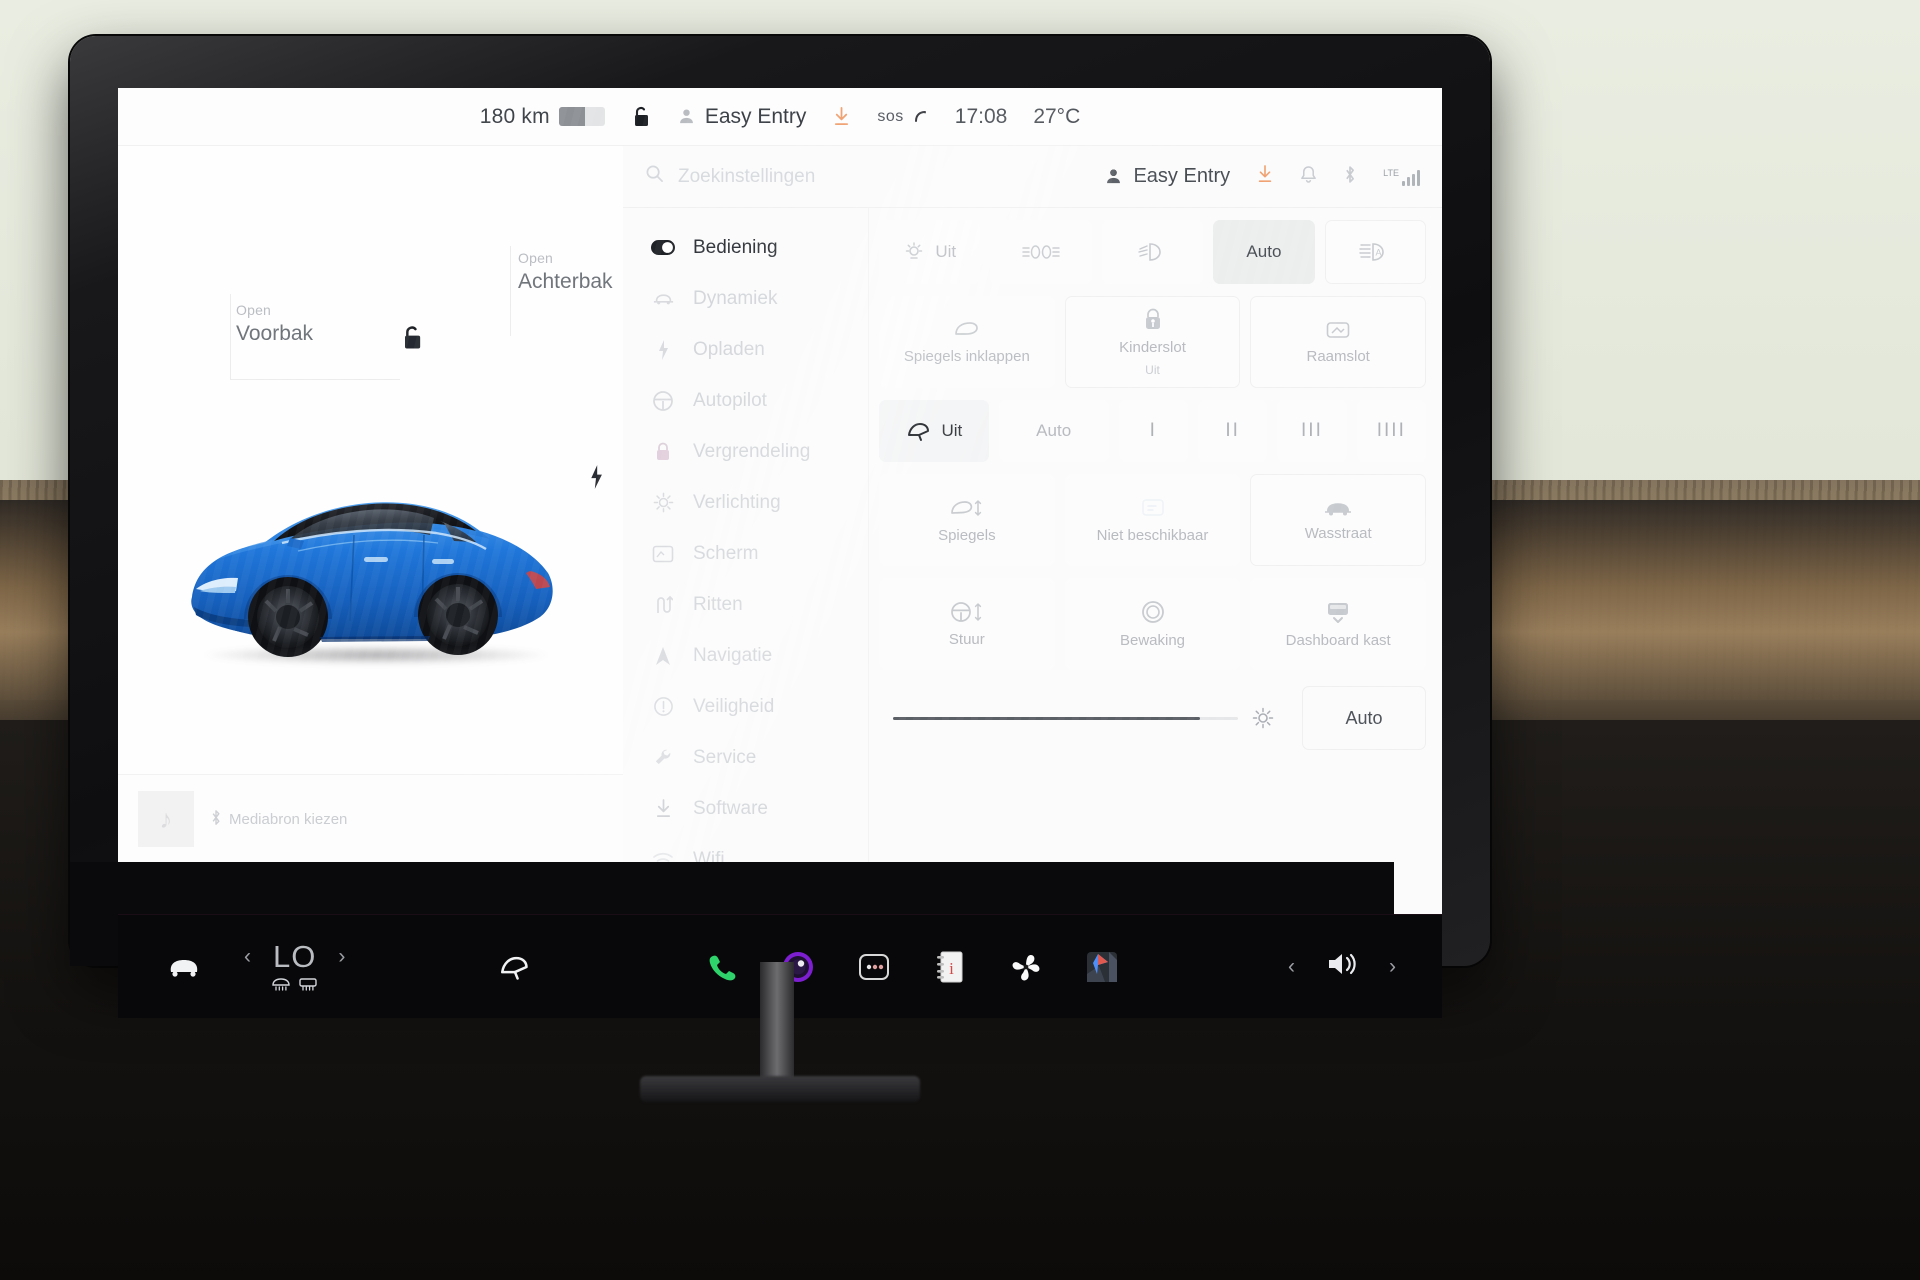  I want to click on temperature-setpoint: LO, so click(294, 957).